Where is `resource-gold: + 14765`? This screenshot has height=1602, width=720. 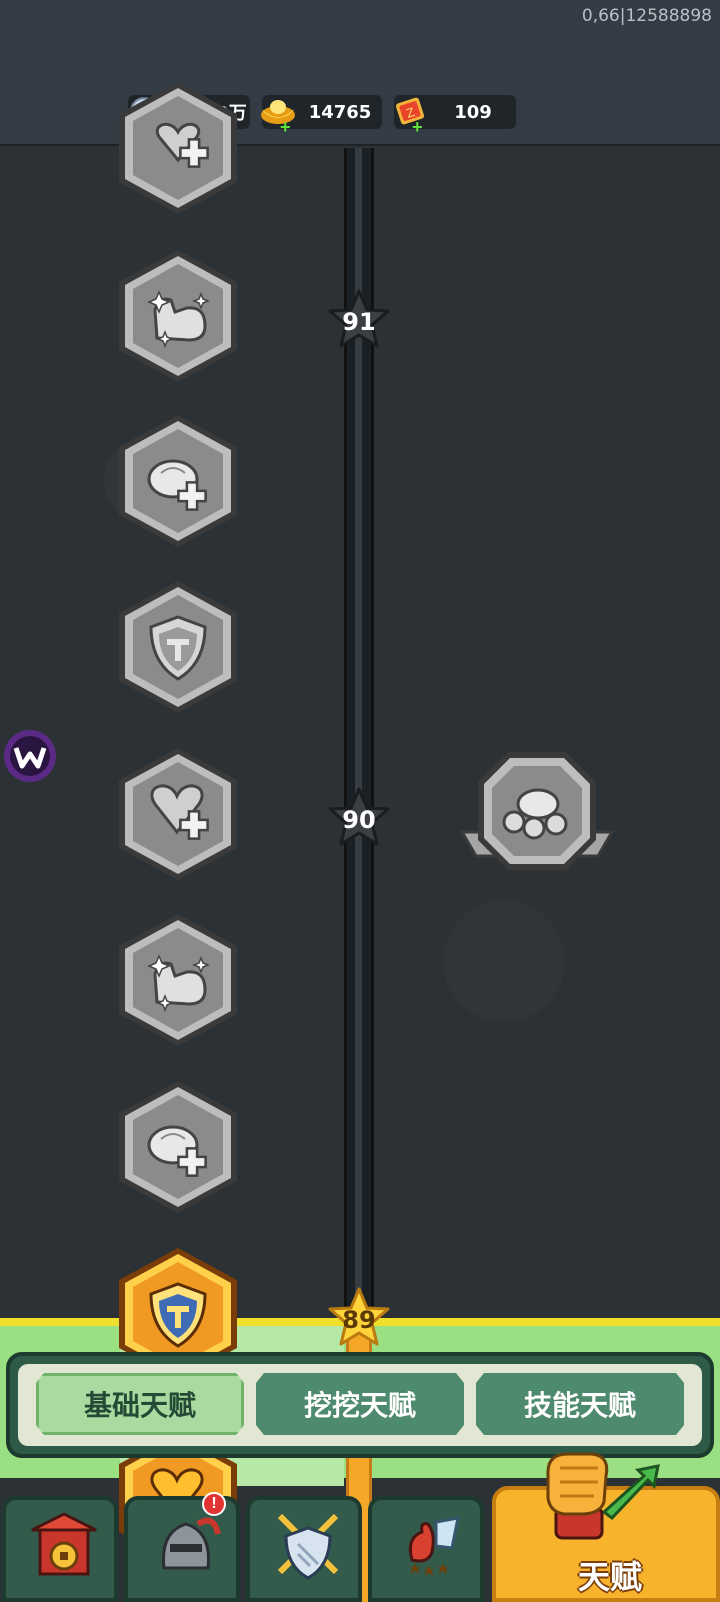 resource-gold: + 14765 is located at coordinates (321, 115).